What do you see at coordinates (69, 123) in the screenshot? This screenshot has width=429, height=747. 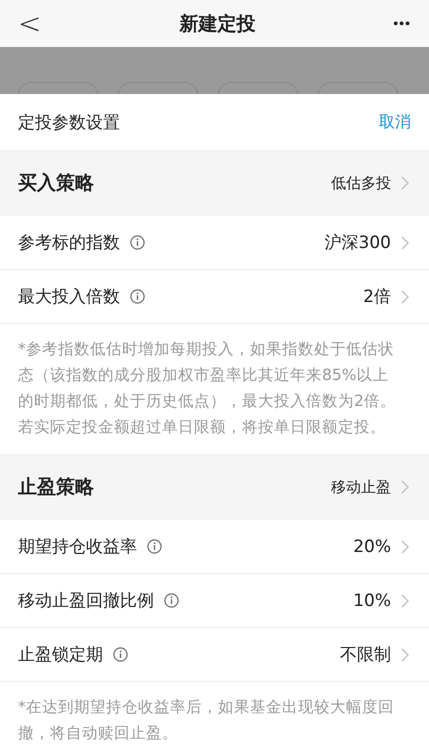 I see `sheet-title: 定投参数设置` at bounding box center [69, 123].